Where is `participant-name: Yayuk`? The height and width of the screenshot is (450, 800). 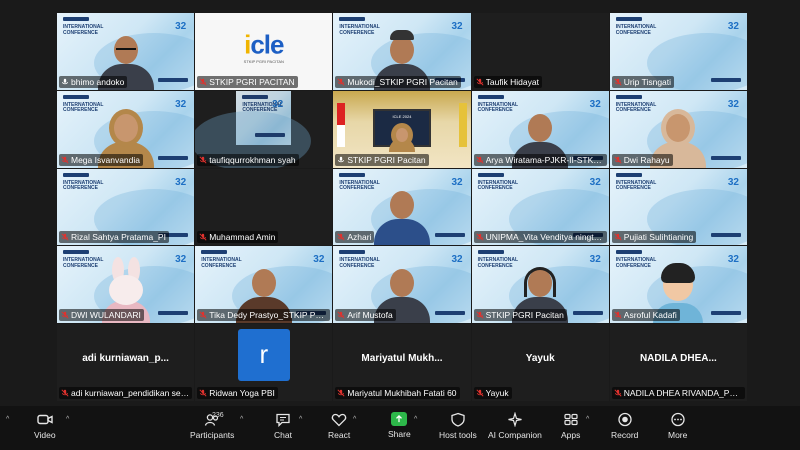 participant-name: Yayuk is located at coordinates (497, 393).